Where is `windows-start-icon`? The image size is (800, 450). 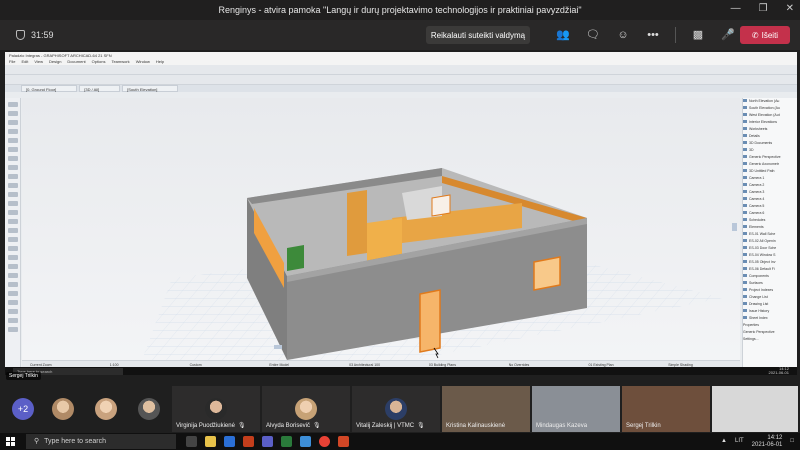 windows-start-icon is located at coordinates (10, 442).